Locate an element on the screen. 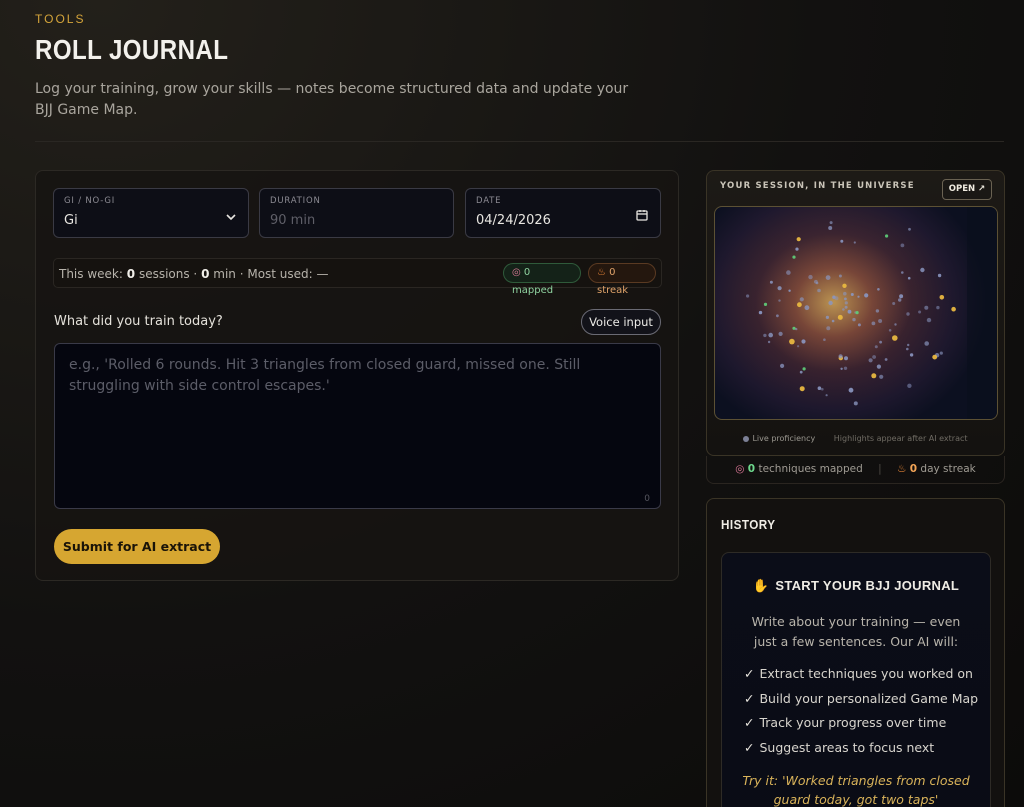  voice-input-button: Voice input is located at coordinates (621, 322).